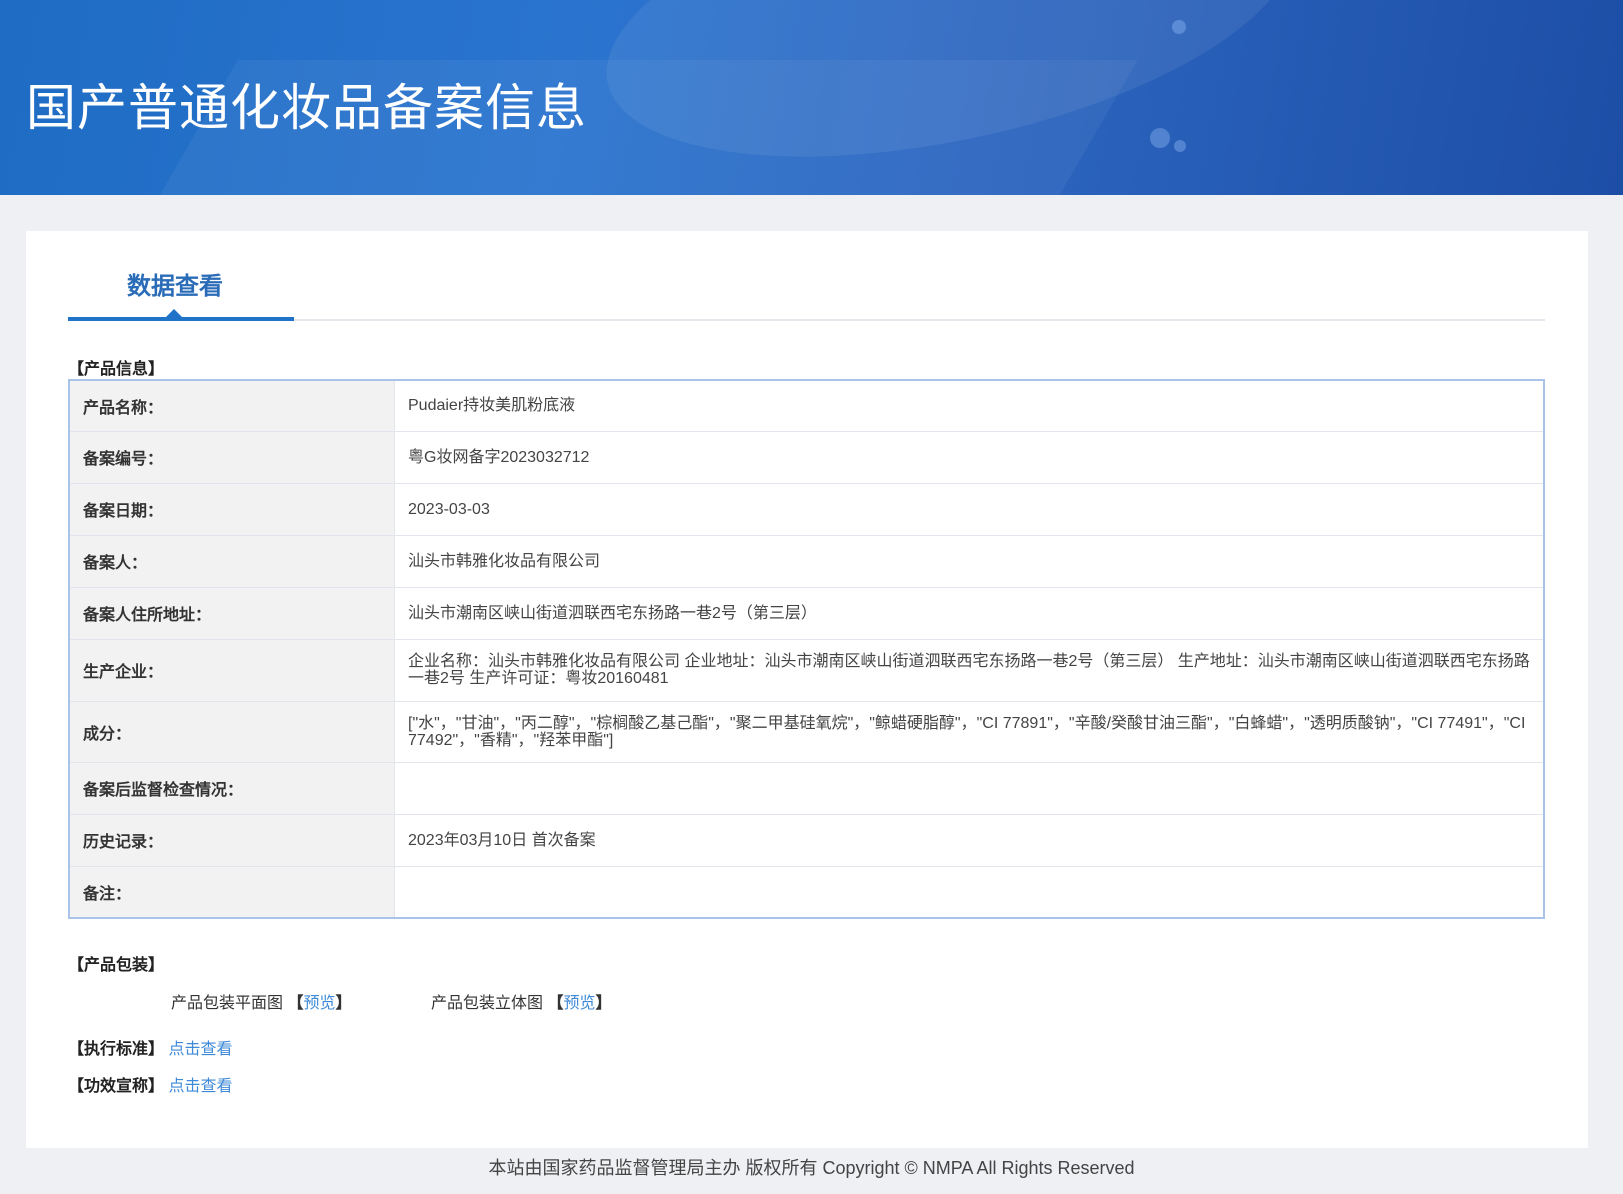 The width and height of the screenshot is (1623, 1194). I want to click on table-row: 备案人： 汕头市韩雅化妆品有限公司, so click(806, 561).